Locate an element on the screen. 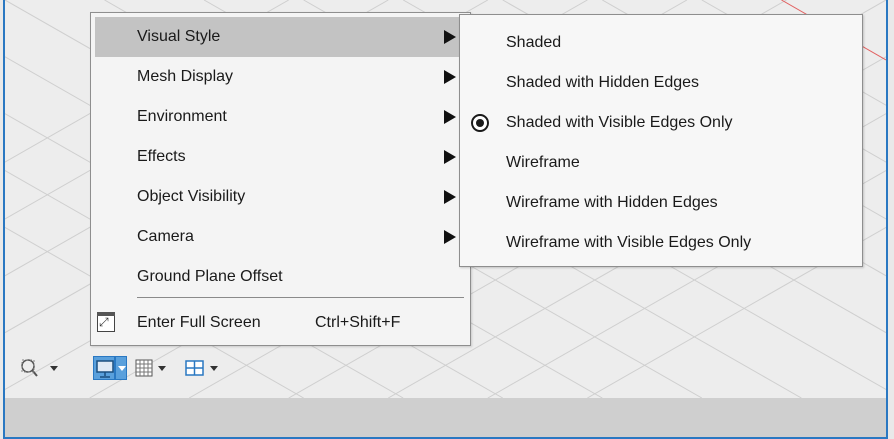 Image resolution: width=894 pixels, height=439 pixels. submenu-item-label: Shaded with Hidden Edges is located at coordinates (603, 82).